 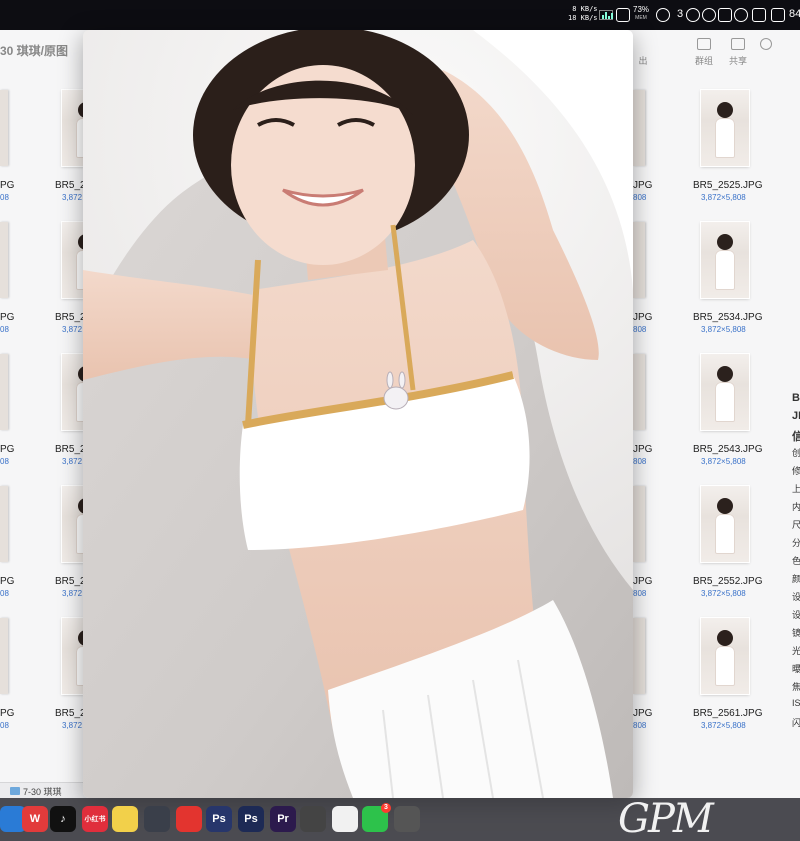 I want to click on chat-icon, so click(x=709, y=15).